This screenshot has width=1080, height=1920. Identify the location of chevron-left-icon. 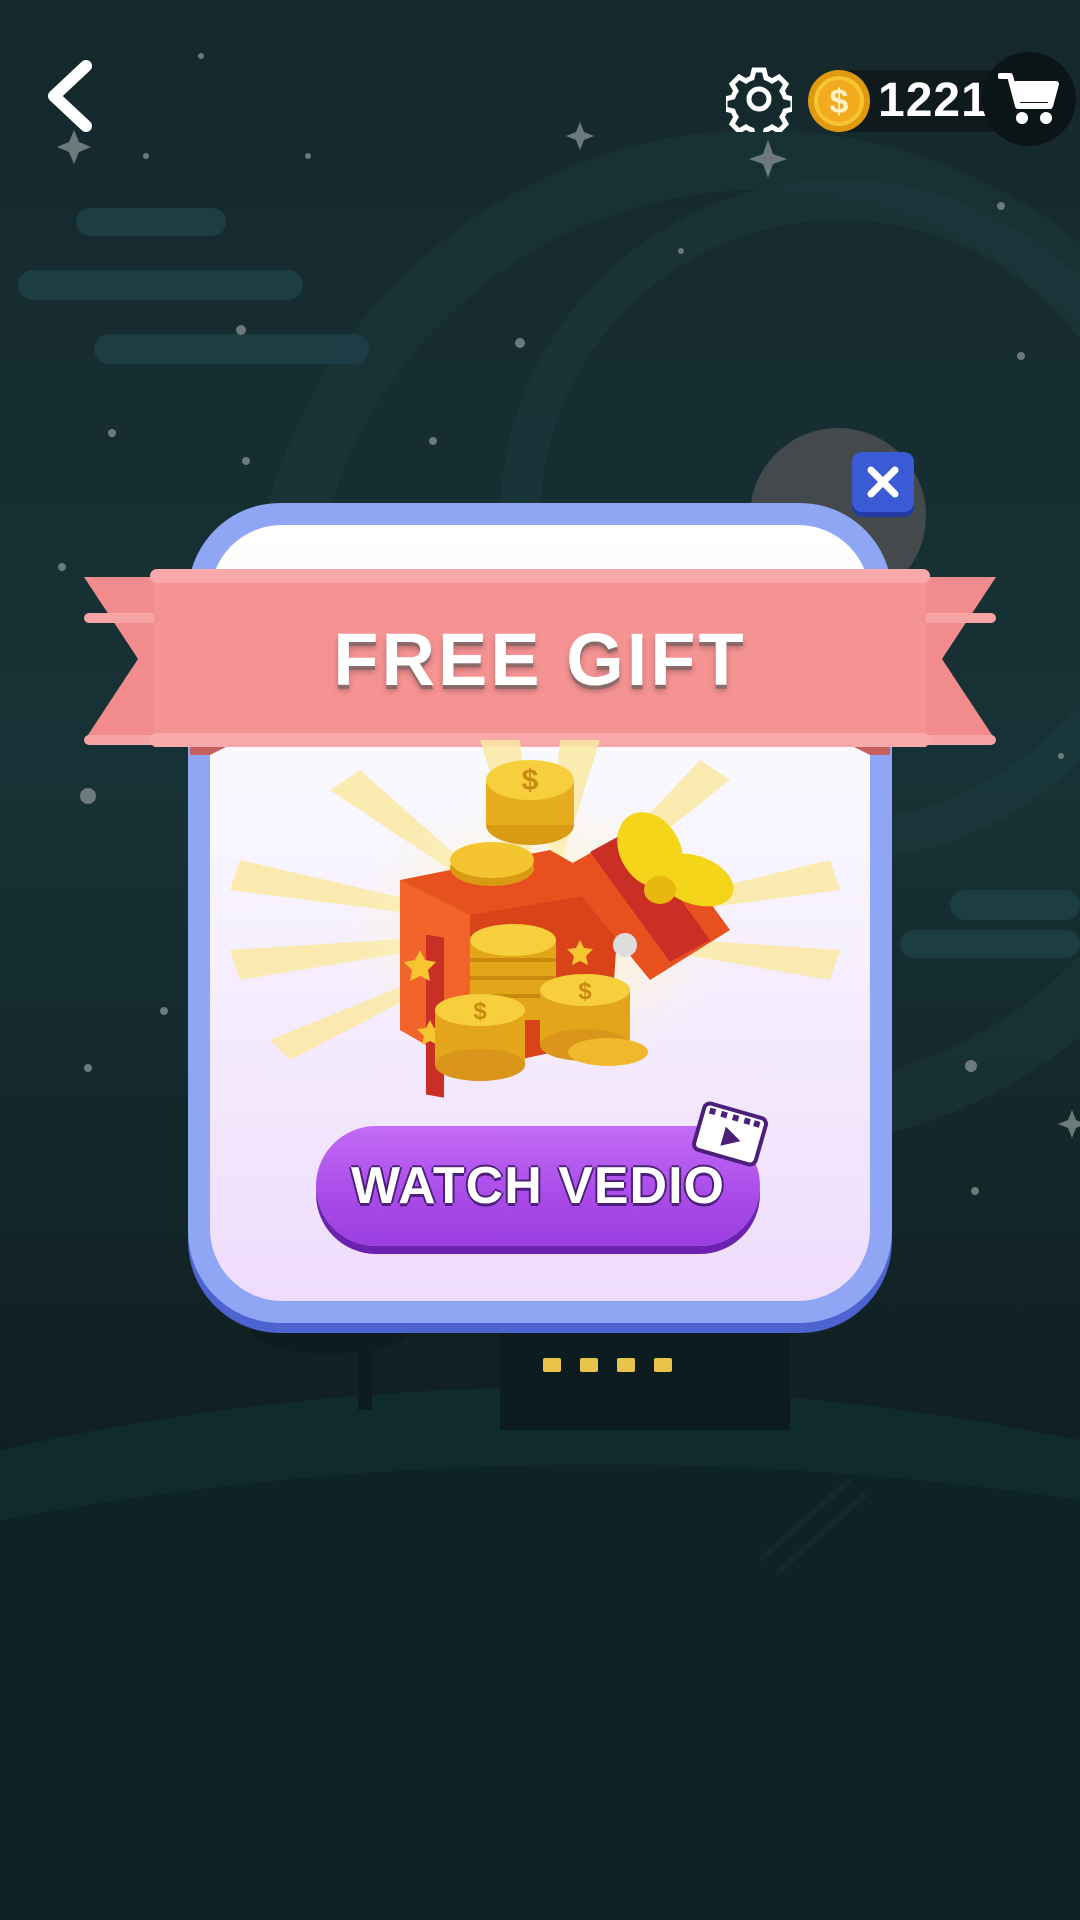
(70, 96).